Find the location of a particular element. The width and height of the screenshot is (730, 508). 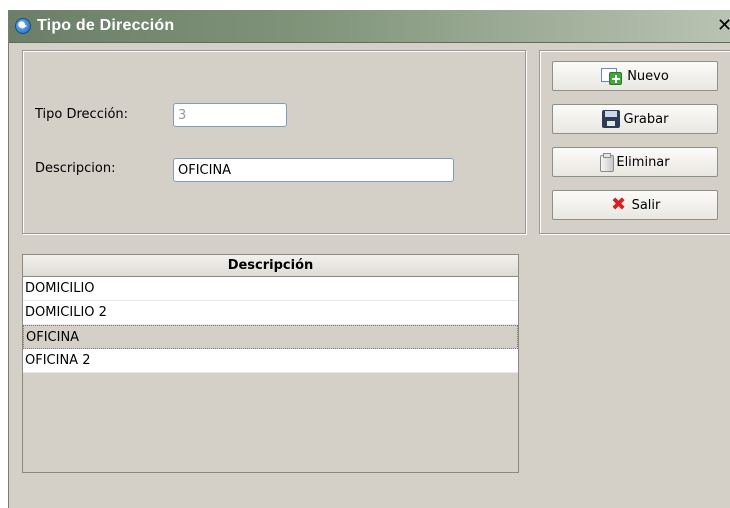

grid-body: DOMICILIO DOMICILIO 2 OFICINA OFICINA 2 is located at coordinates (270, 325).